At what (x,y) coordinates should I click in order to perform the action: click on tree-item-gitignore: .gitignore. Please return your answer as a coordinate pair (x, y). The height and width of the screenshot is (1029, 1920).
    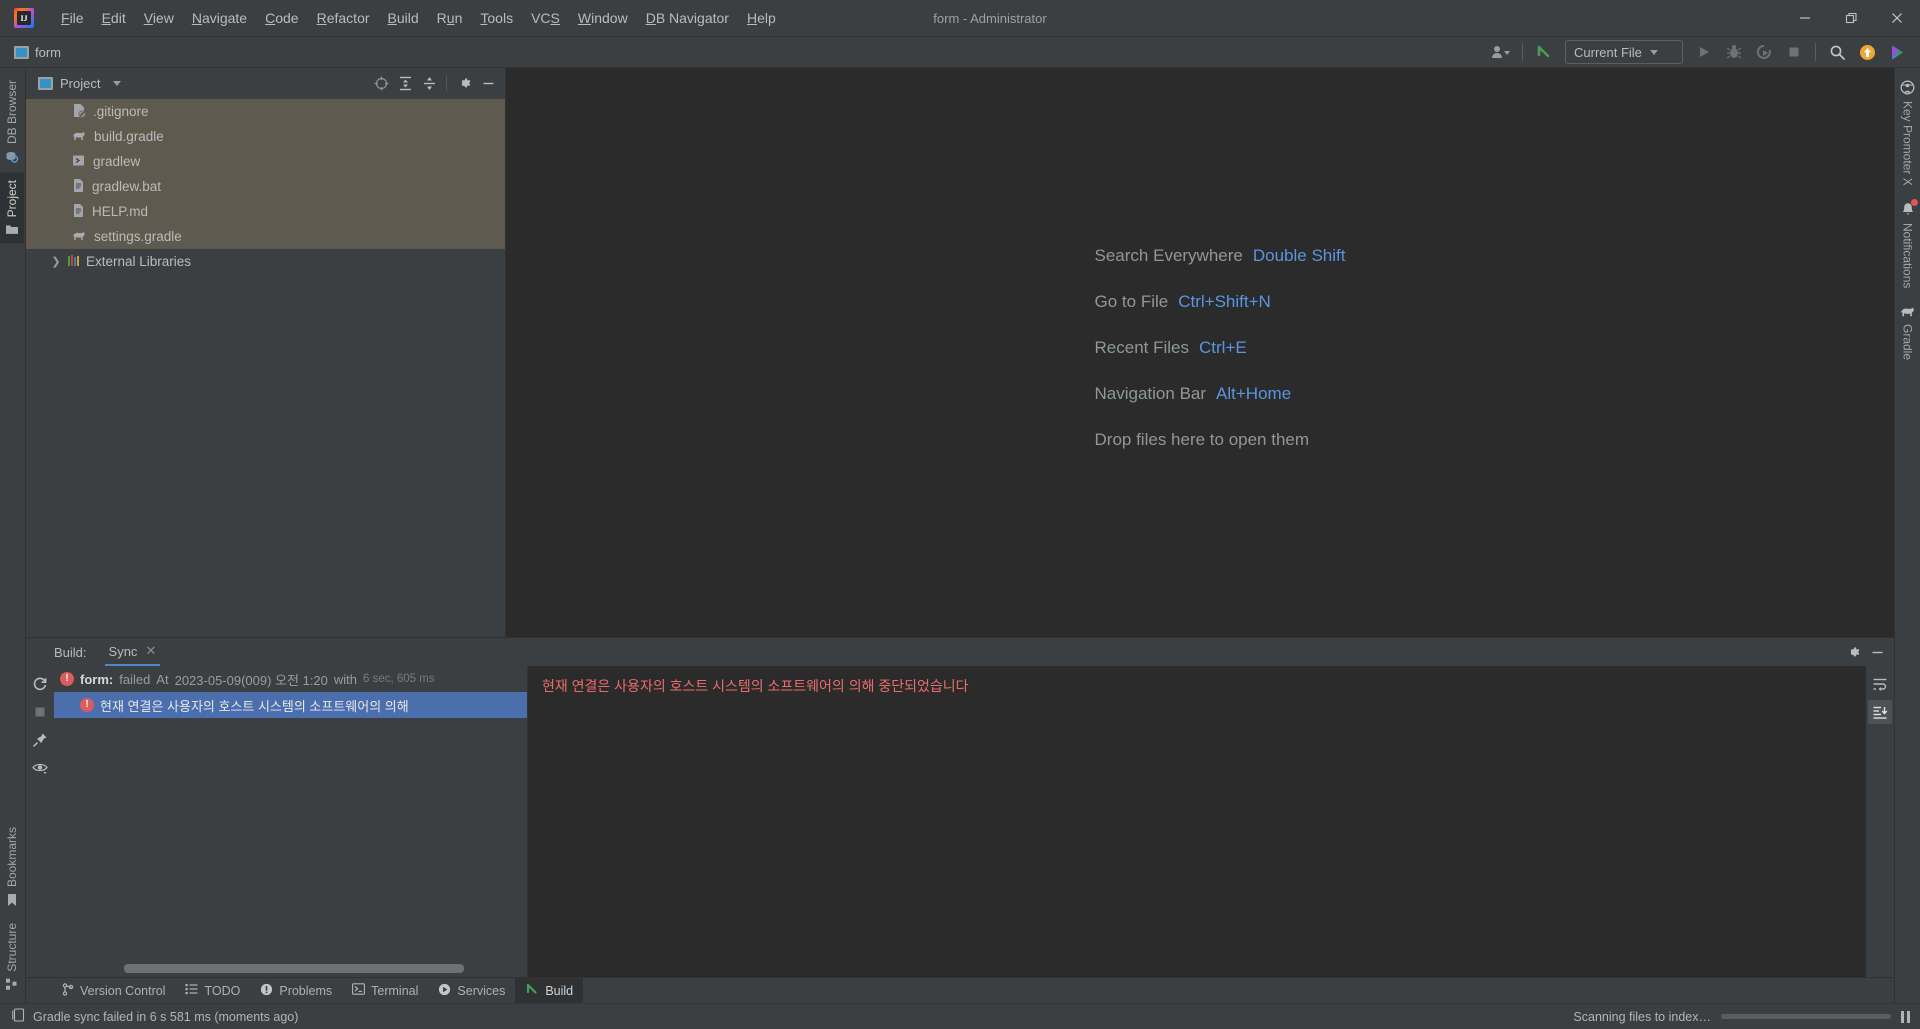
    Looking at the image, I should click on (265, 111).